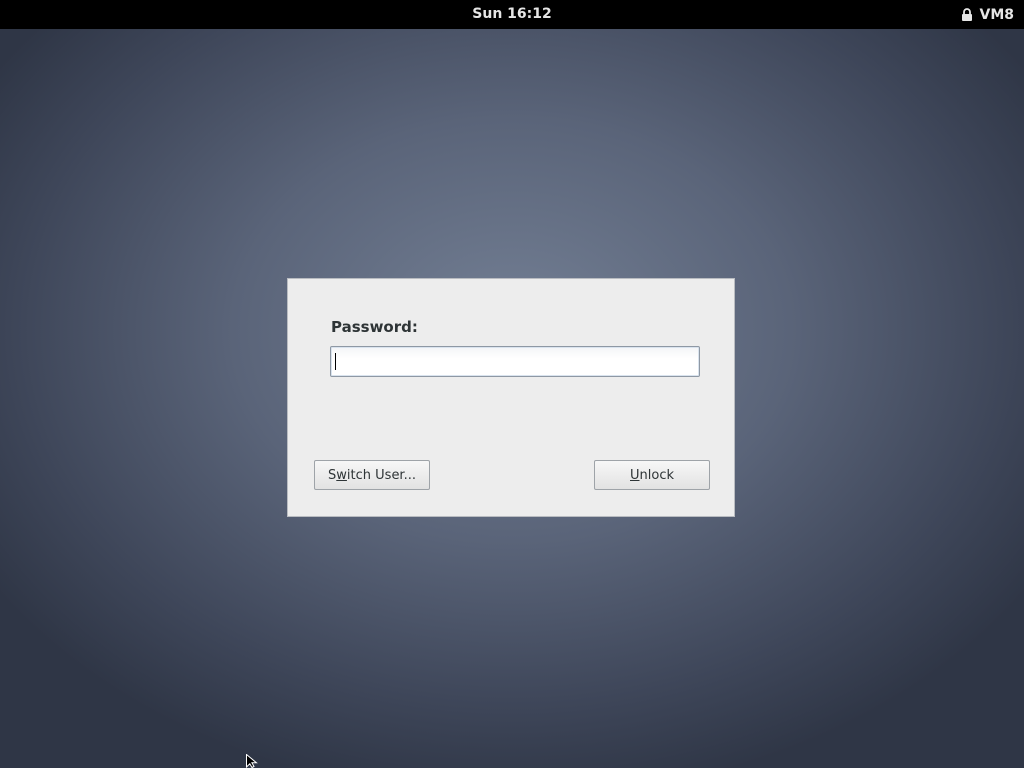  I want to click on password-input, so click(515, 361).